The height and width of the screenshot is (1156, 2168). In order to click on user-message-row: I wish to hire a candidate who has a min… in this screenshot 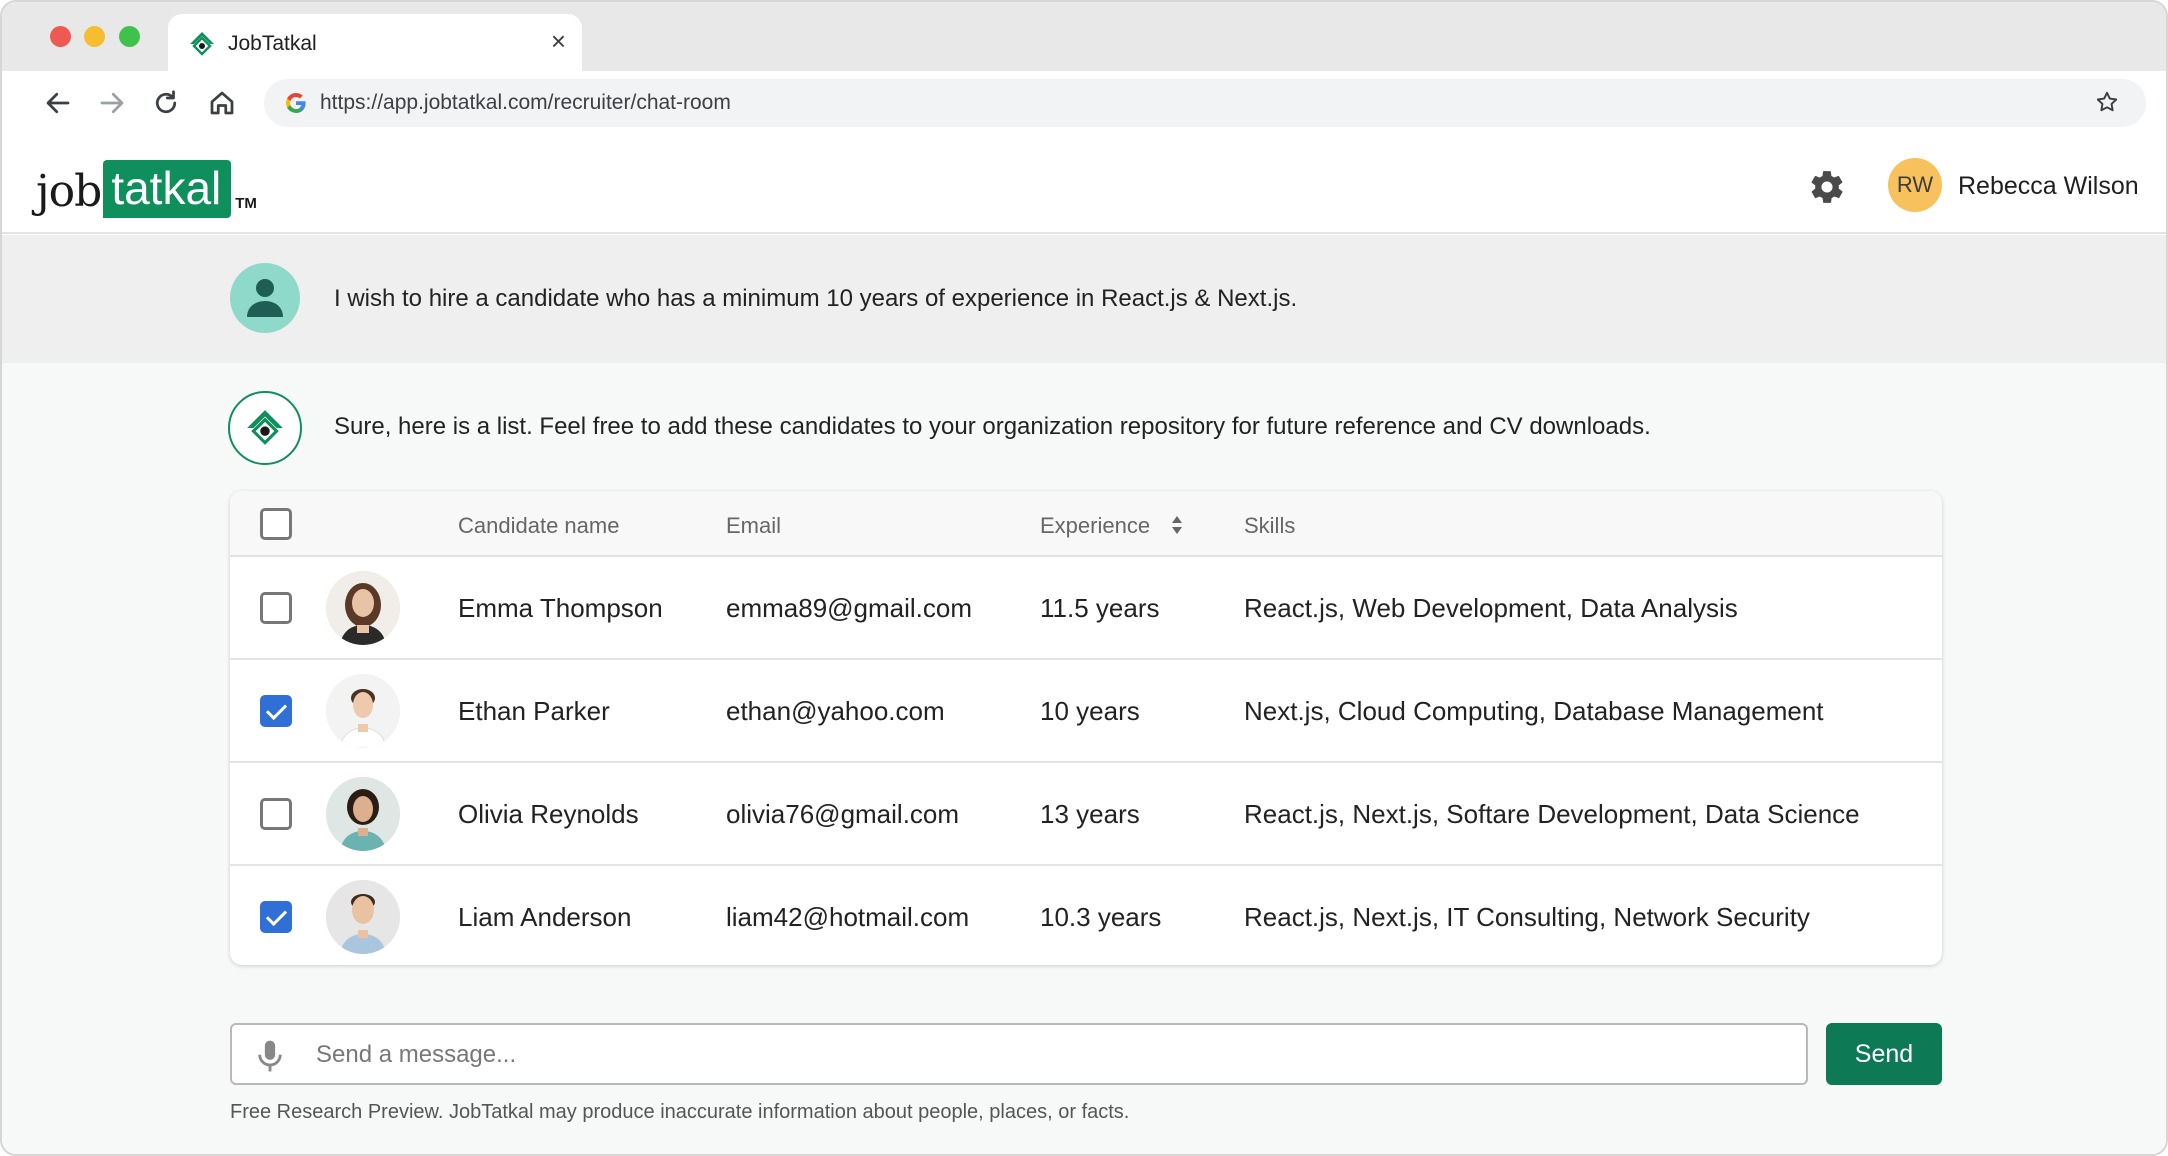, I will do `click(1084, 299)`.